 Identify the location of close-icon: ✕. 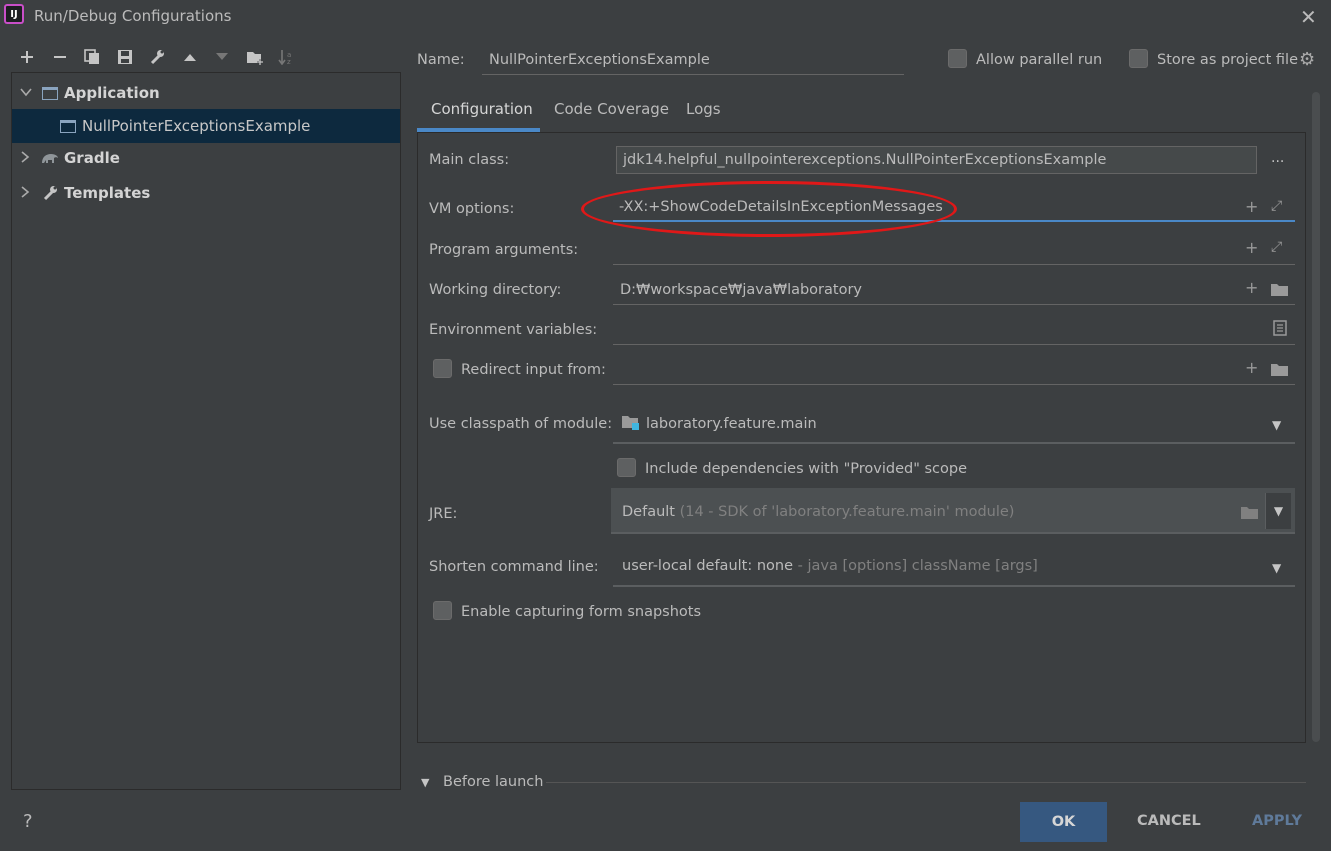
(1308, 17).